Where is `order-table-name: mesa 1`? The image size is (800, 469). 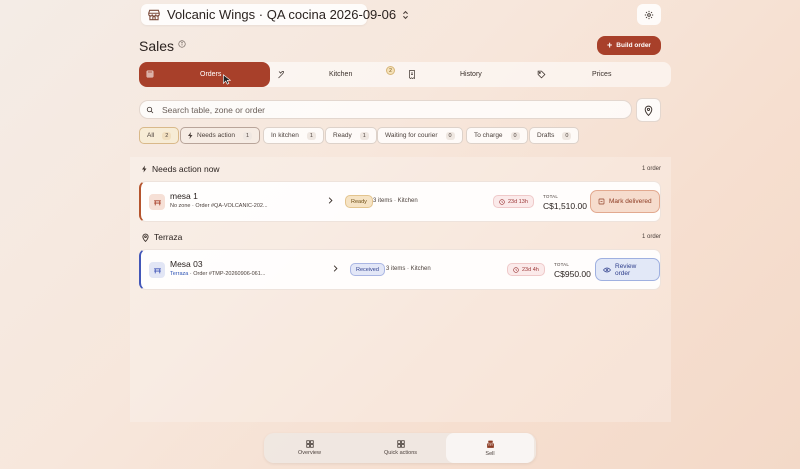 order-table-name: mesa 1 is located at coordinates (184, 196).